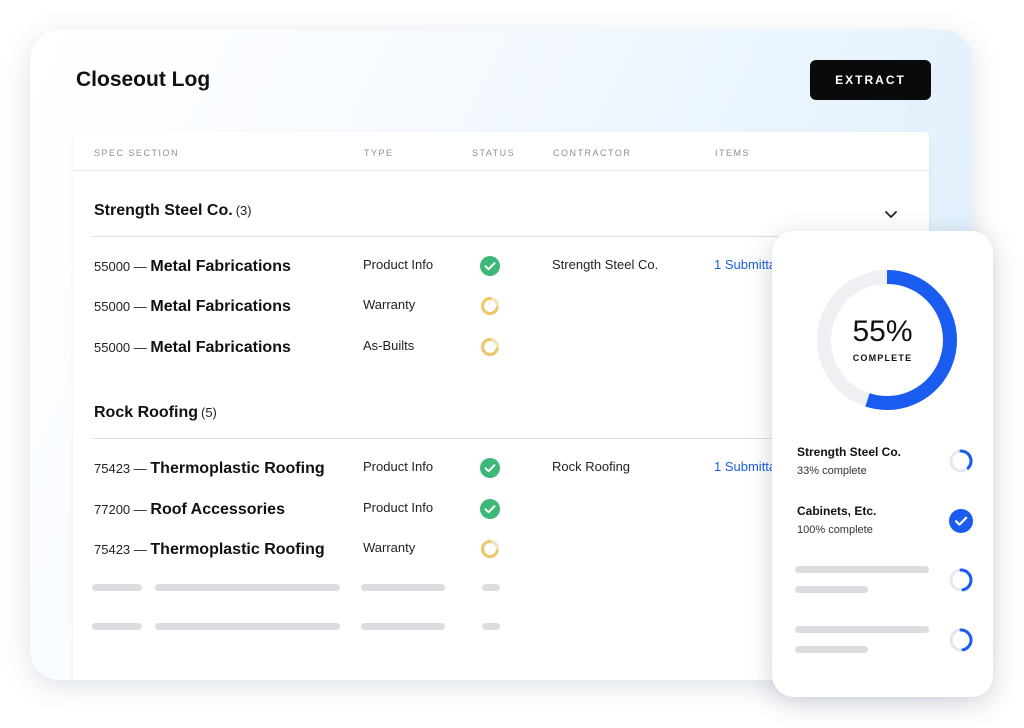  Describe the element at coordinates (849, 452) in the screenshot. I see `contractor-progress-name: Strength Steel Co.` at that location.